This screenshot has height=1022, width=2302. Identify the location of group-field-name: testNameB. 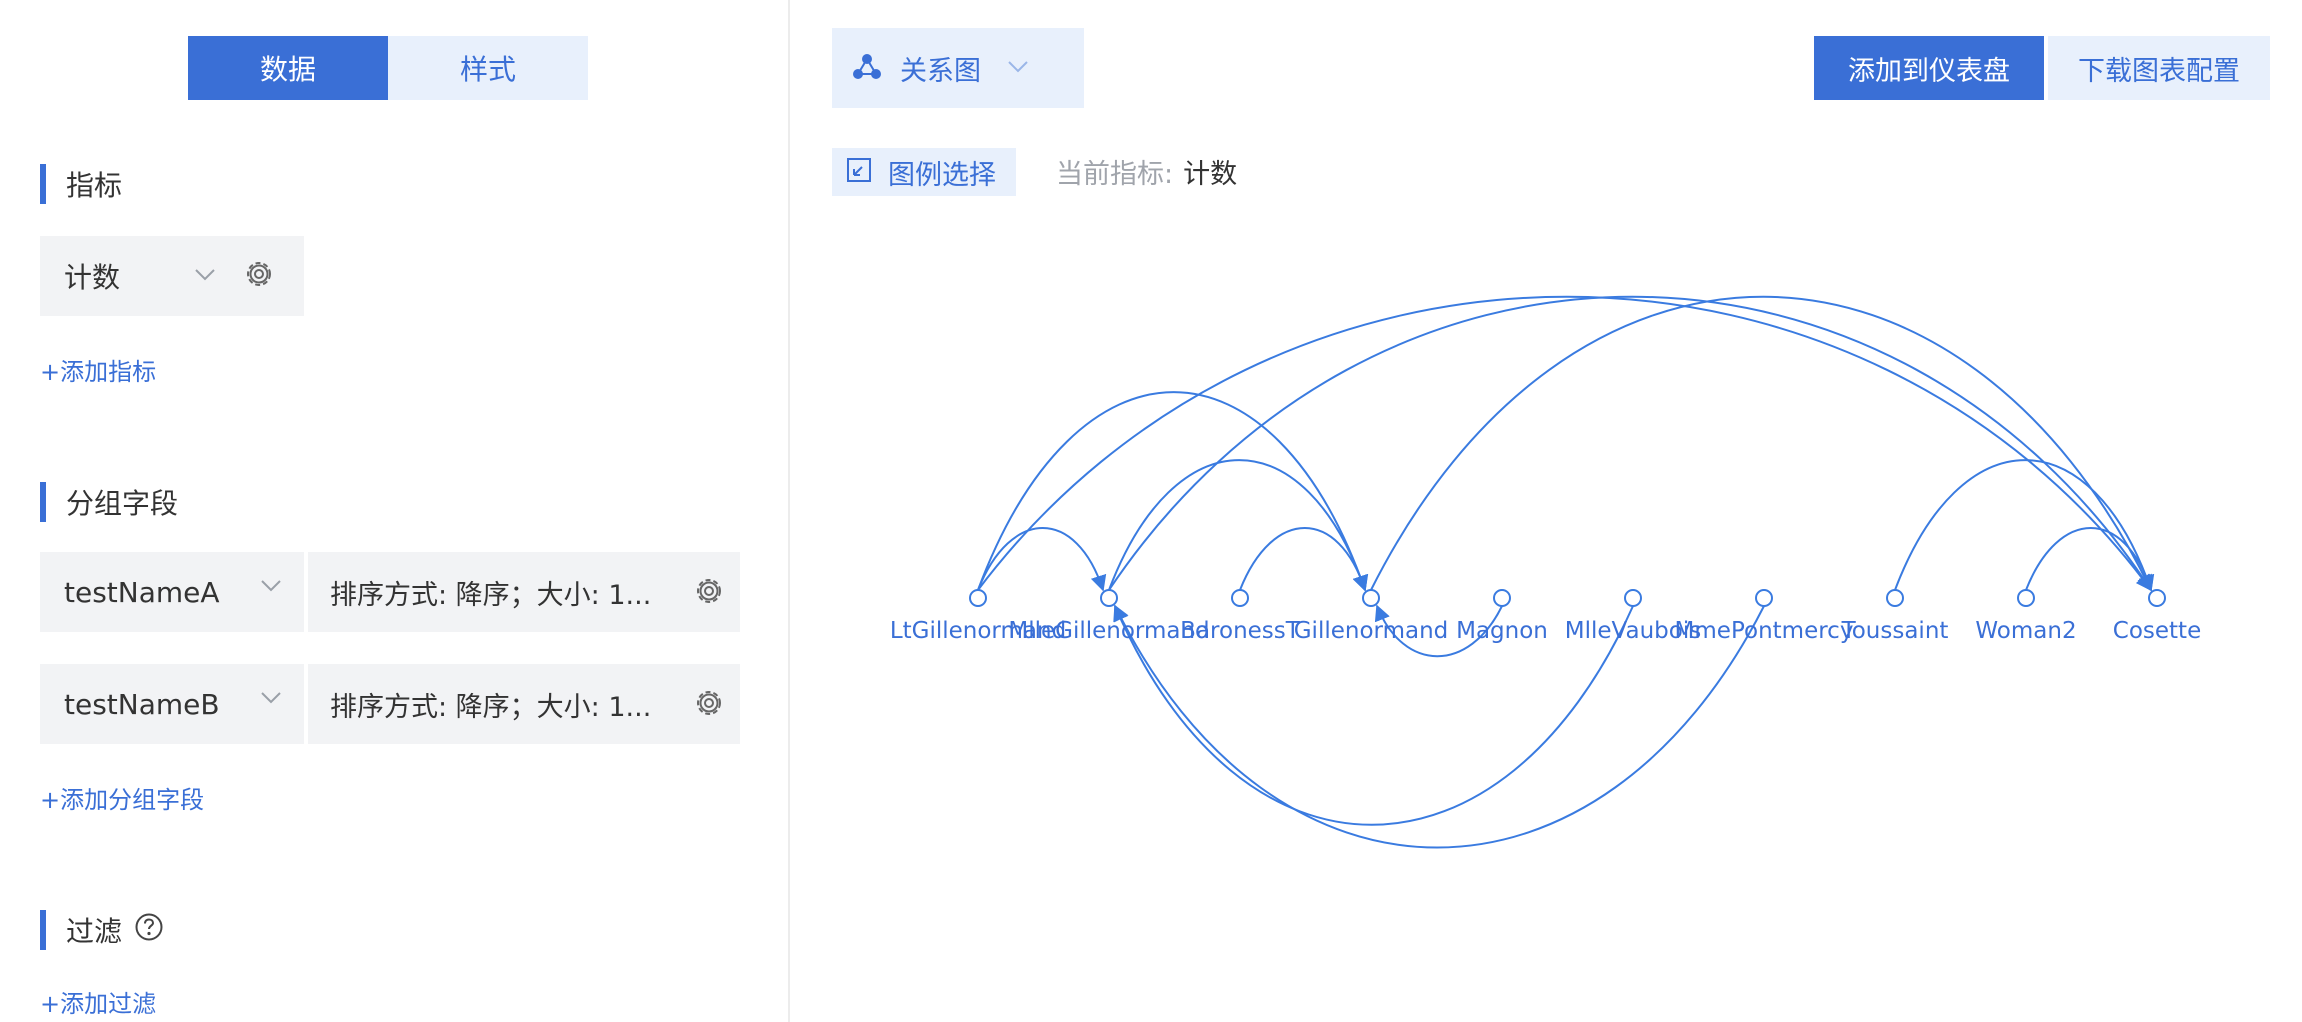
(142, 704).